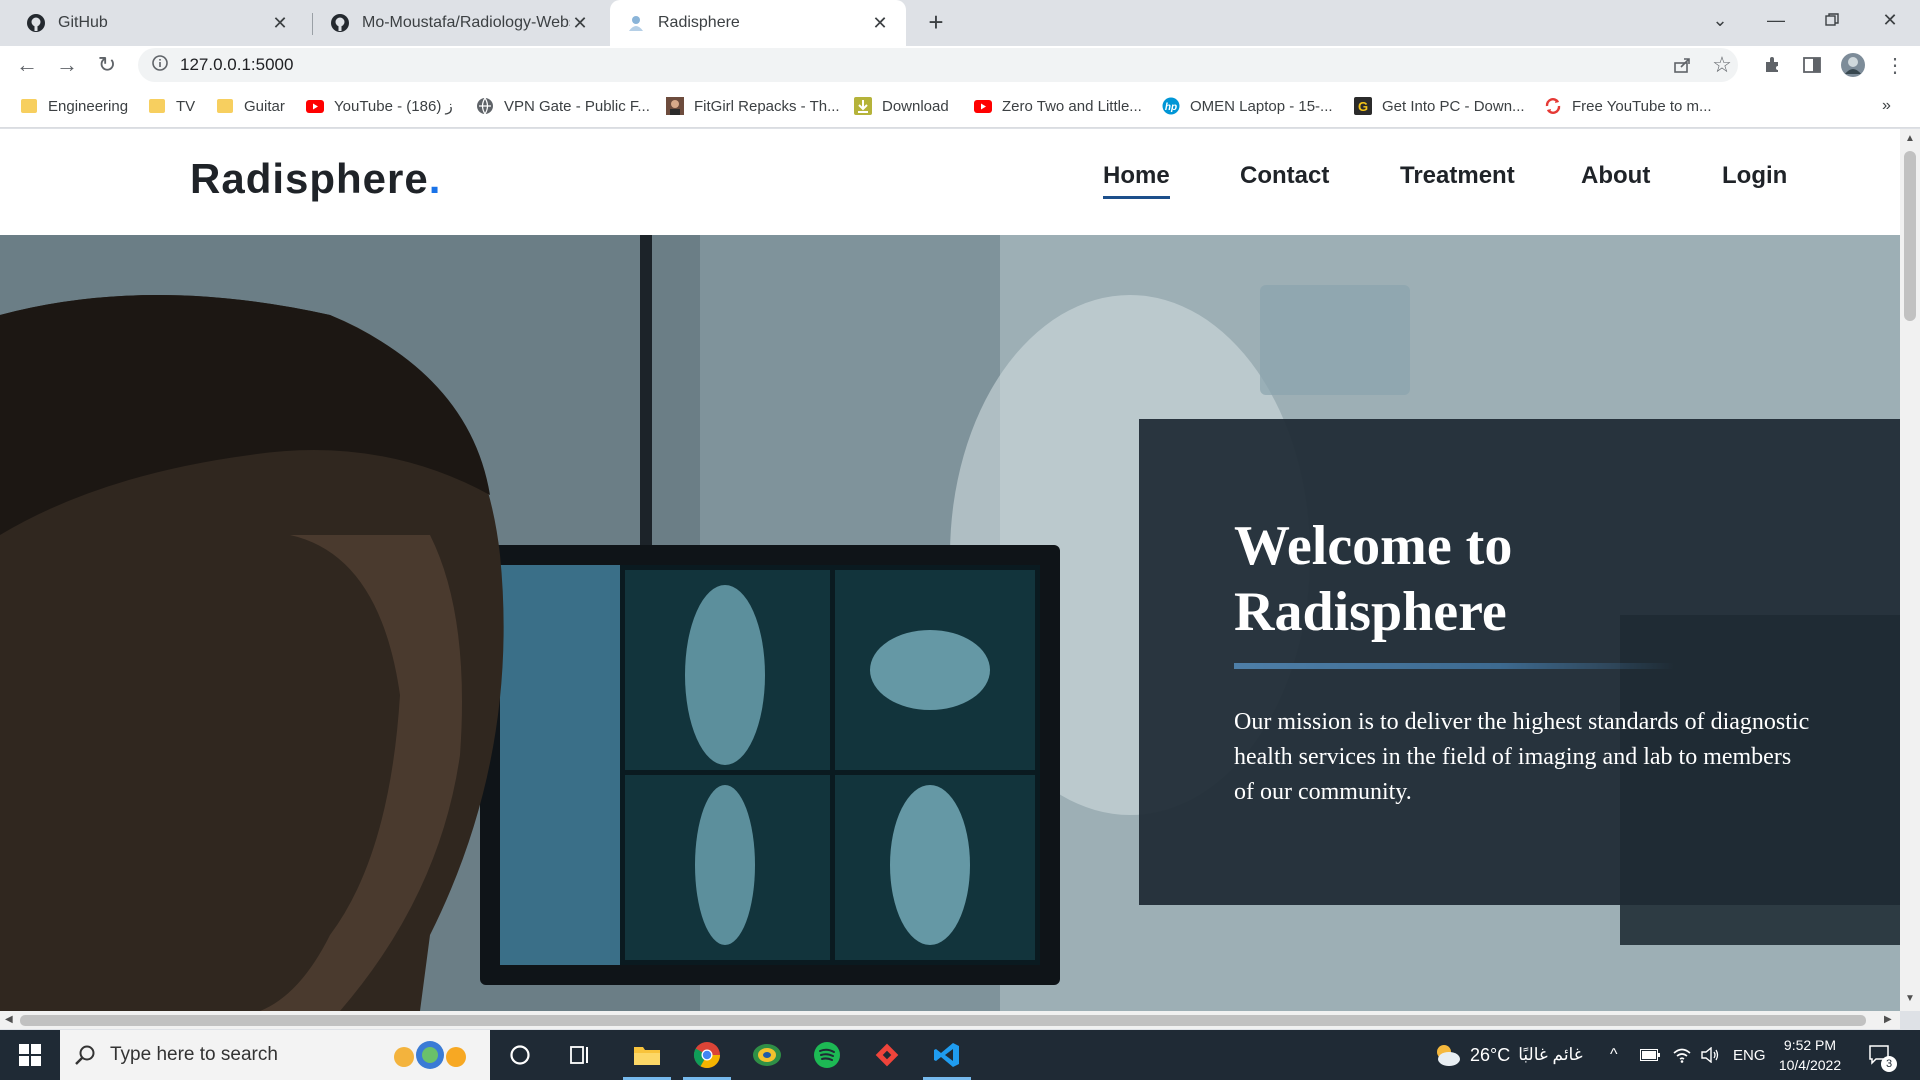 Image resolution: width=1920 pixels, height=1080 pixels. Describe the element at coordinates (1772, 65) in the screenshot. I see `extensions-icon` at that location.